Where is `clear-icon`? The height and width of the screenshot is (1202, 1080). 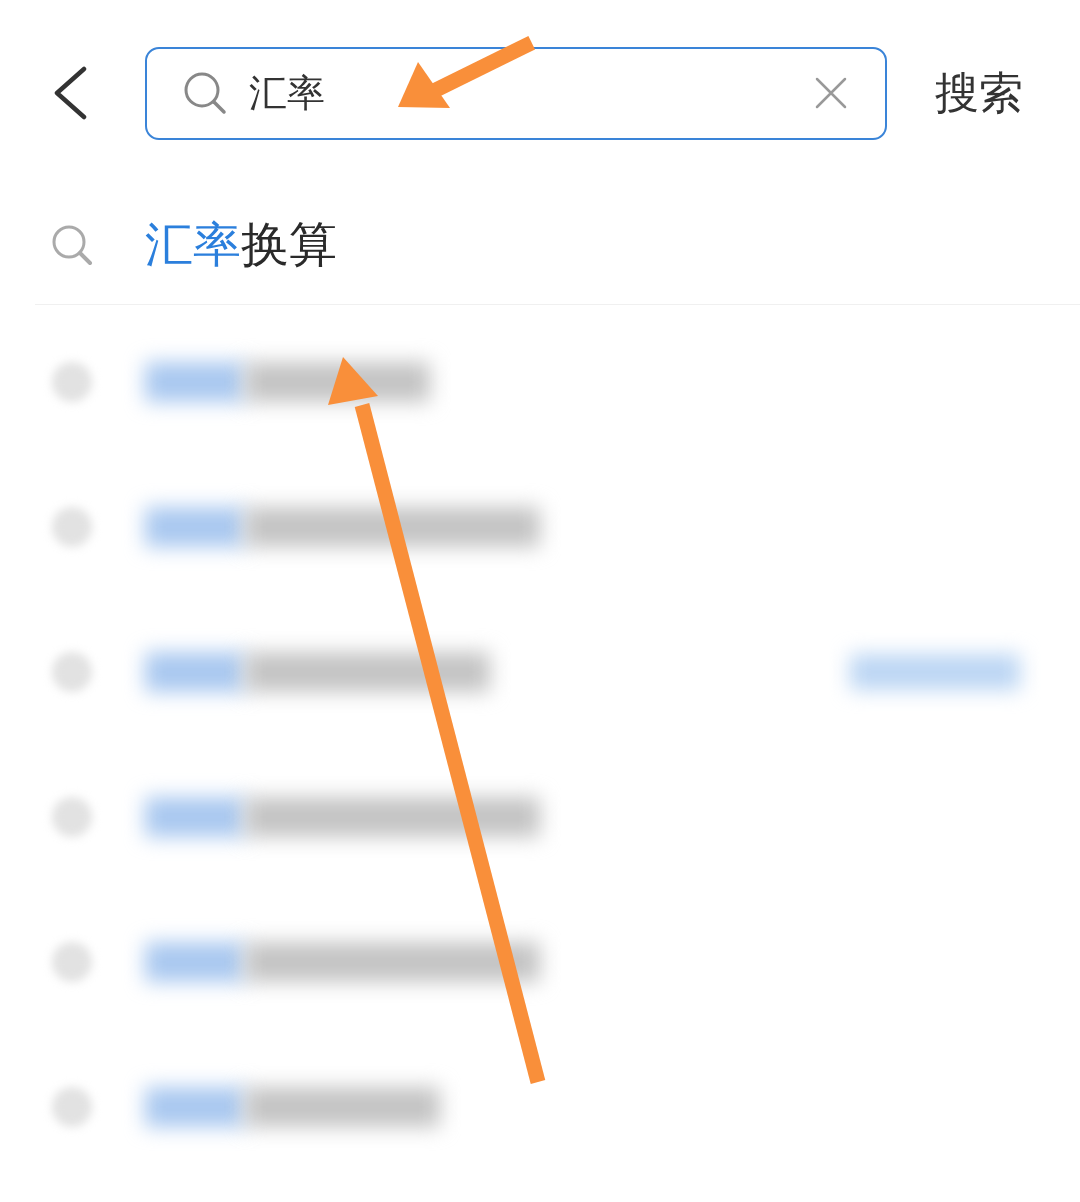
clear-icon is located at coordinates (831, 93).